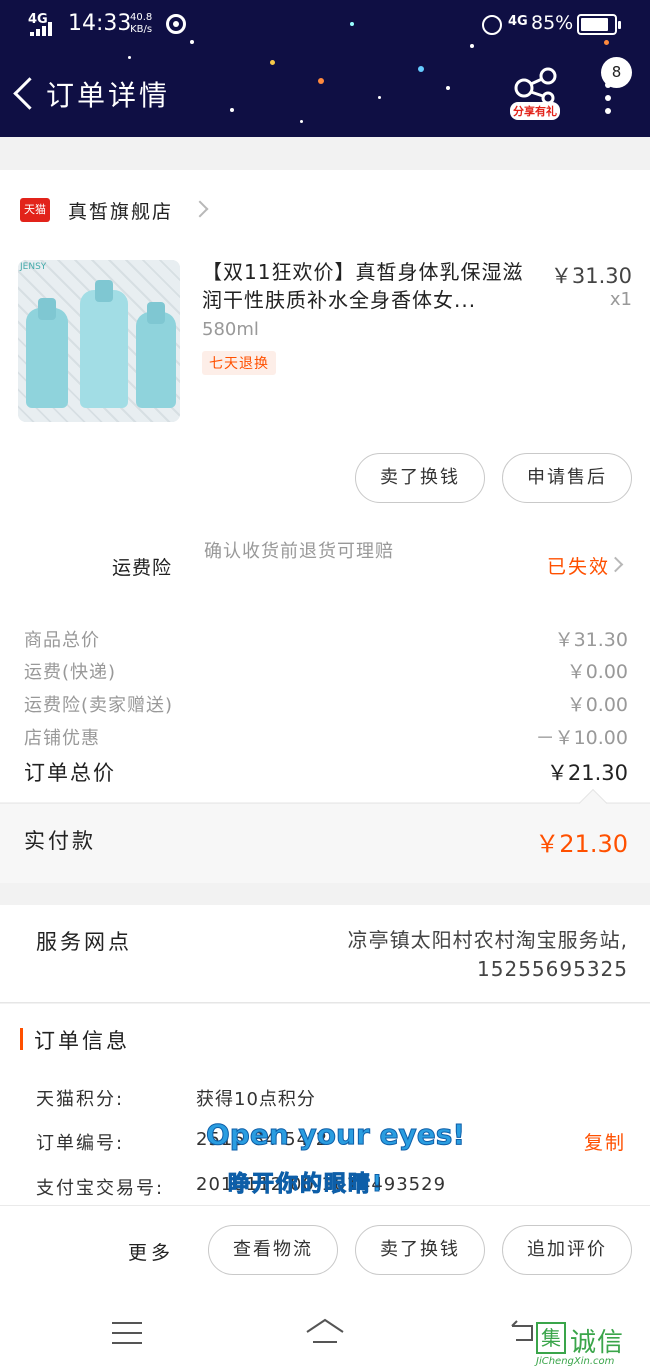 The image size is (650, 1372). Describe the element at coordinates (80, 1099) in the screenshot. I see `info-label: 天猫积分:` at that location.